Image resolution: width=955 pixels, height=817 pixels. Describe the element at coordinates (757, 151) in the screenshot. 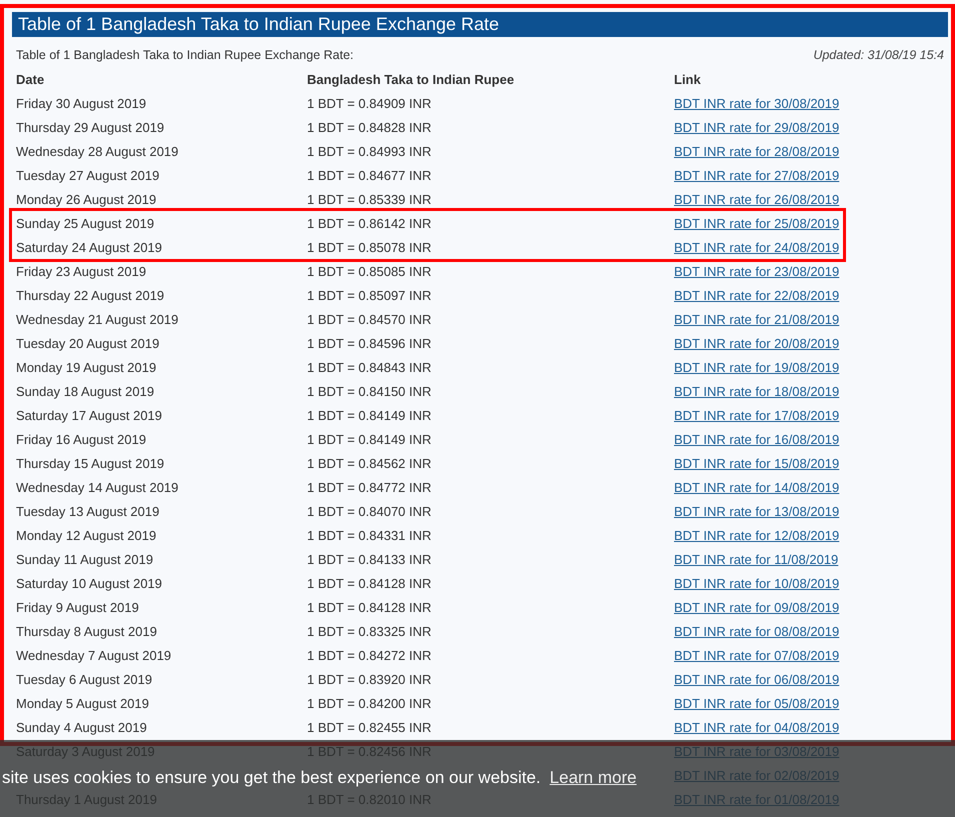

I see `rate-link: BDT INR rate for 28/08/2019` at that location.